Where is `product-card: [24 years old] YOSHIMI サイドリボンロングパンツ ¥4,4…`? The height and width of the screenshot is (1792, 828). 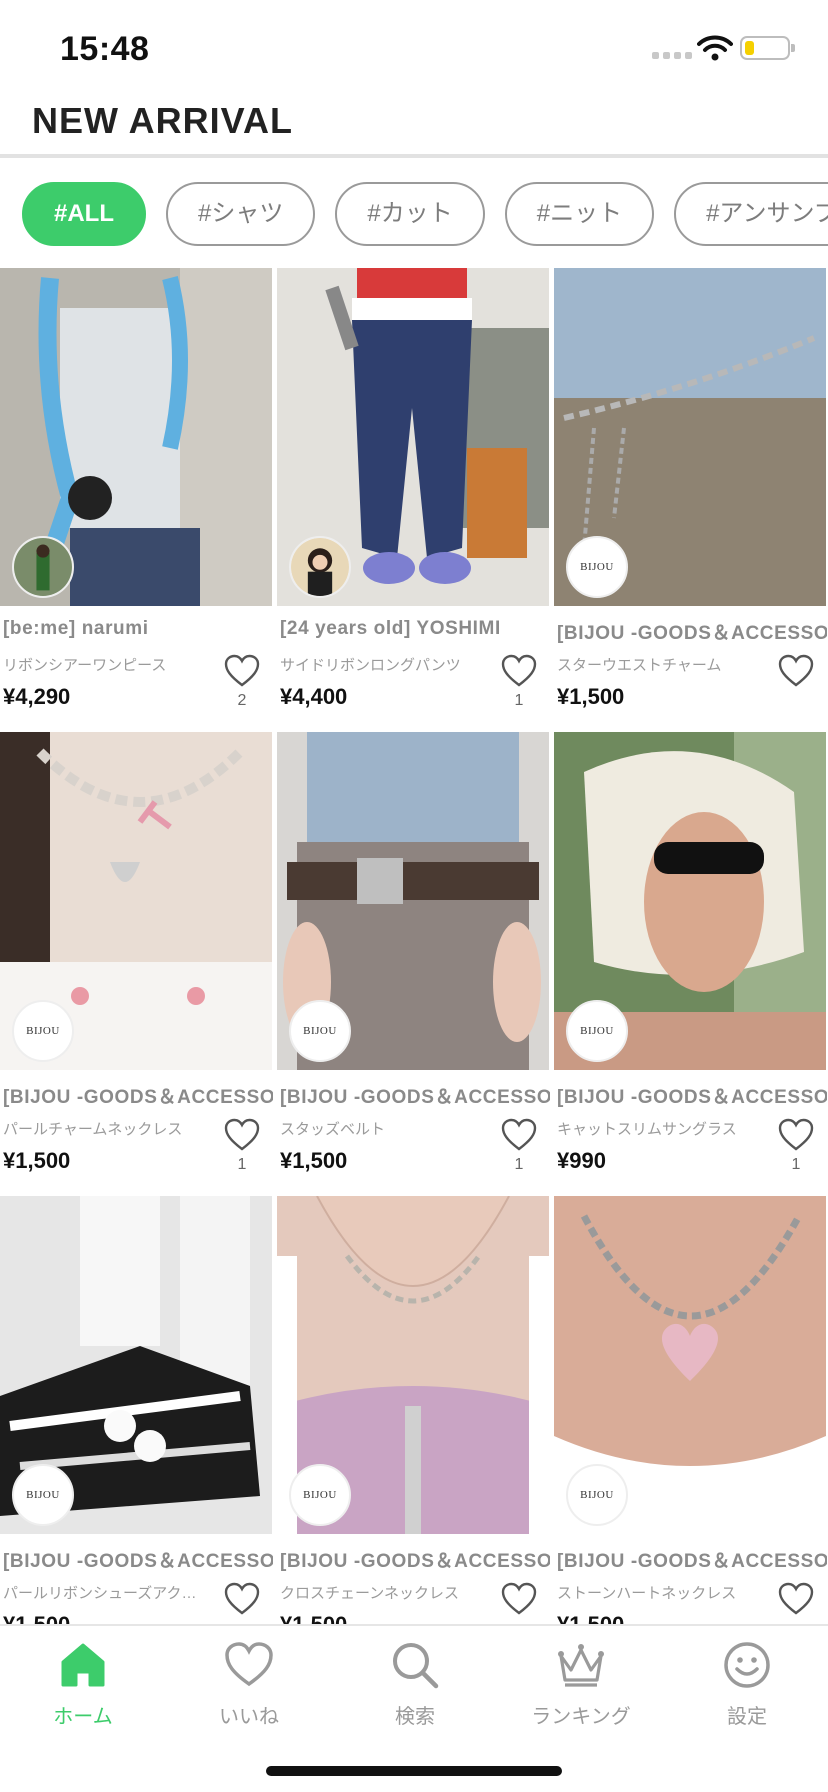
product-card: [24 years old] YOSHIMI サイドリボンロングパンツ ¥4,4… is located at coordinates (413, 497).